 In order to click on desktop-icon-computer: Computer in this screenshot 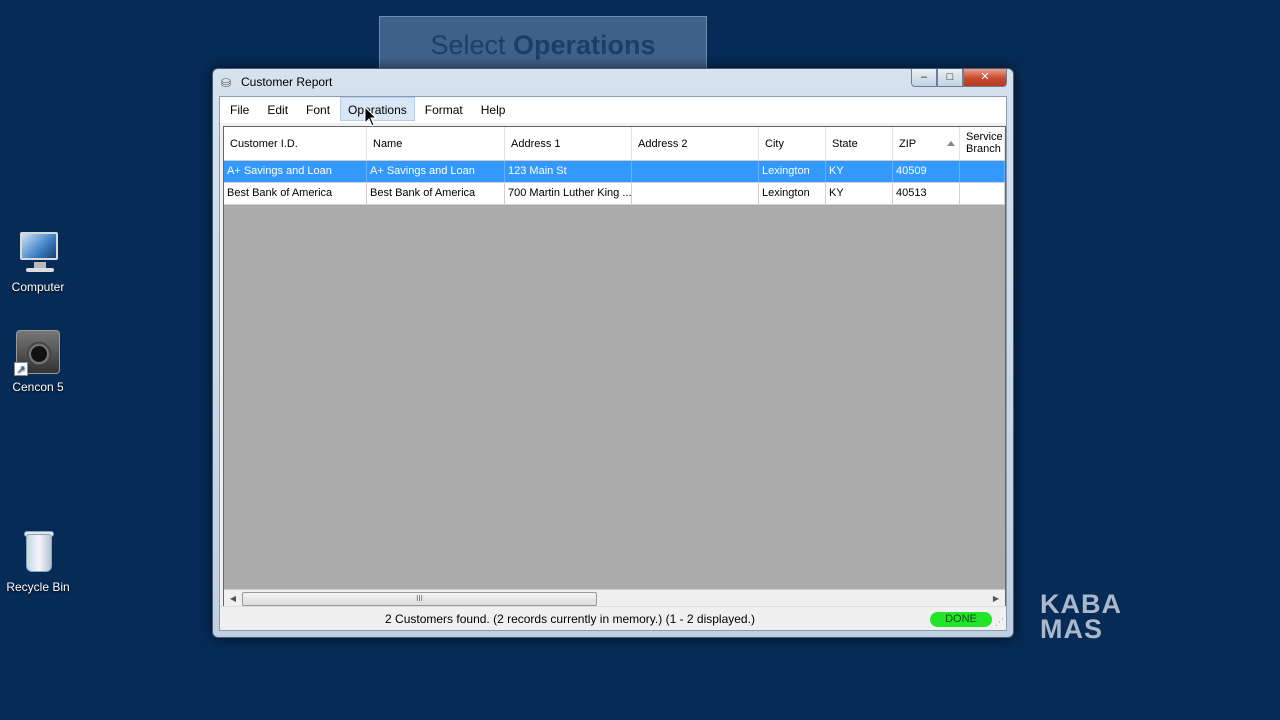, I will do `click(38, 261)`.